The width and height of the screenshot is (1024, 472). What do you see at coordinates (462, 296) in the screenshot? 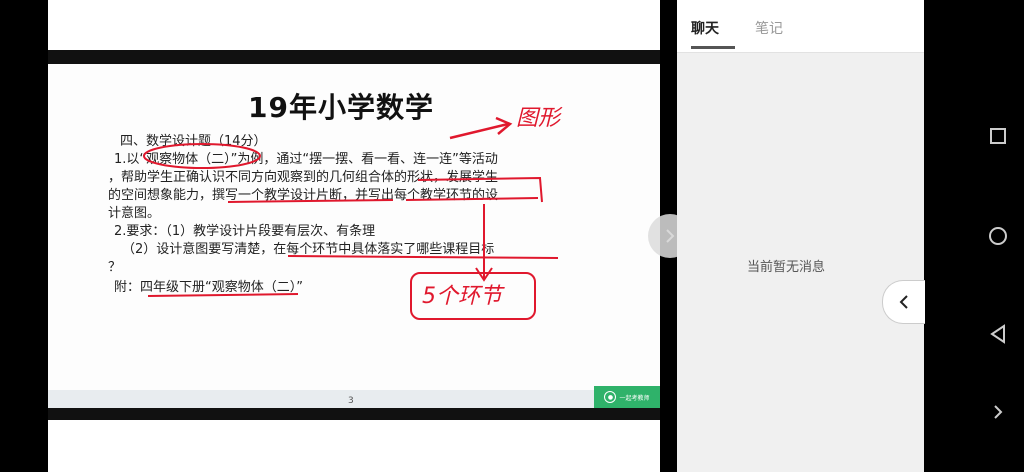
I see `handwritten-annotation-five-steps: 5个环节` at bounding box center [462, 296].